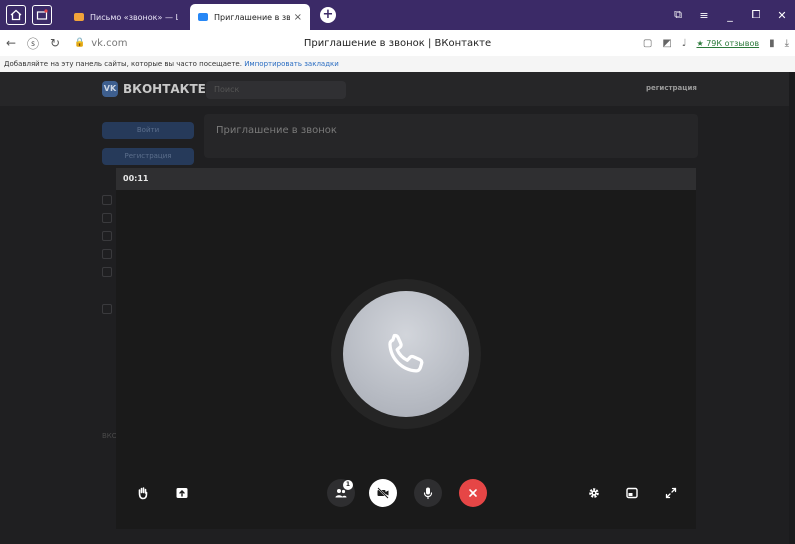 Image resolution: width=795 pixels, height=544 pixels. What do you see at coordinates (33, 43) in the screenshot?
I see `yandex-icon: ⓢ` at bounding box center [33, 43].